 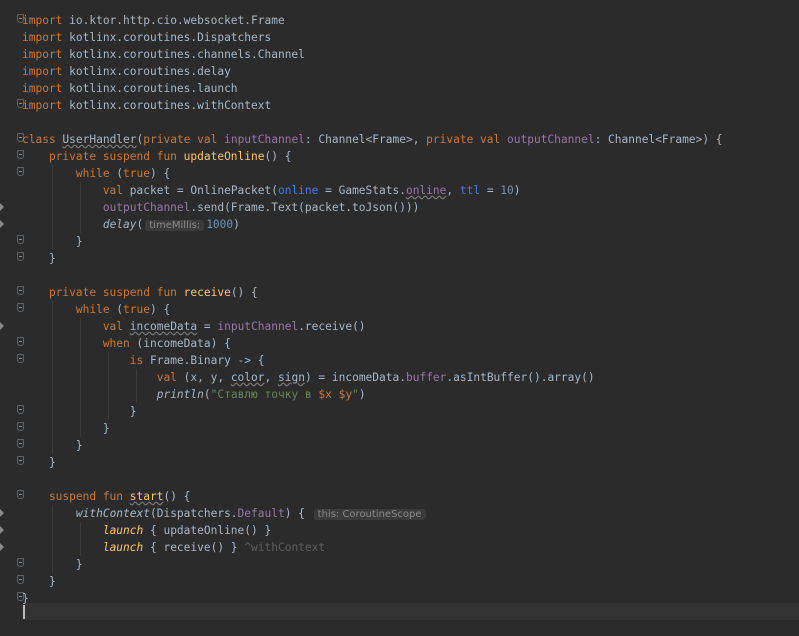 What do you see at coordinates (86, 360) in the screenshot?
I see `code-token: is` at bounding box center [86, 360].